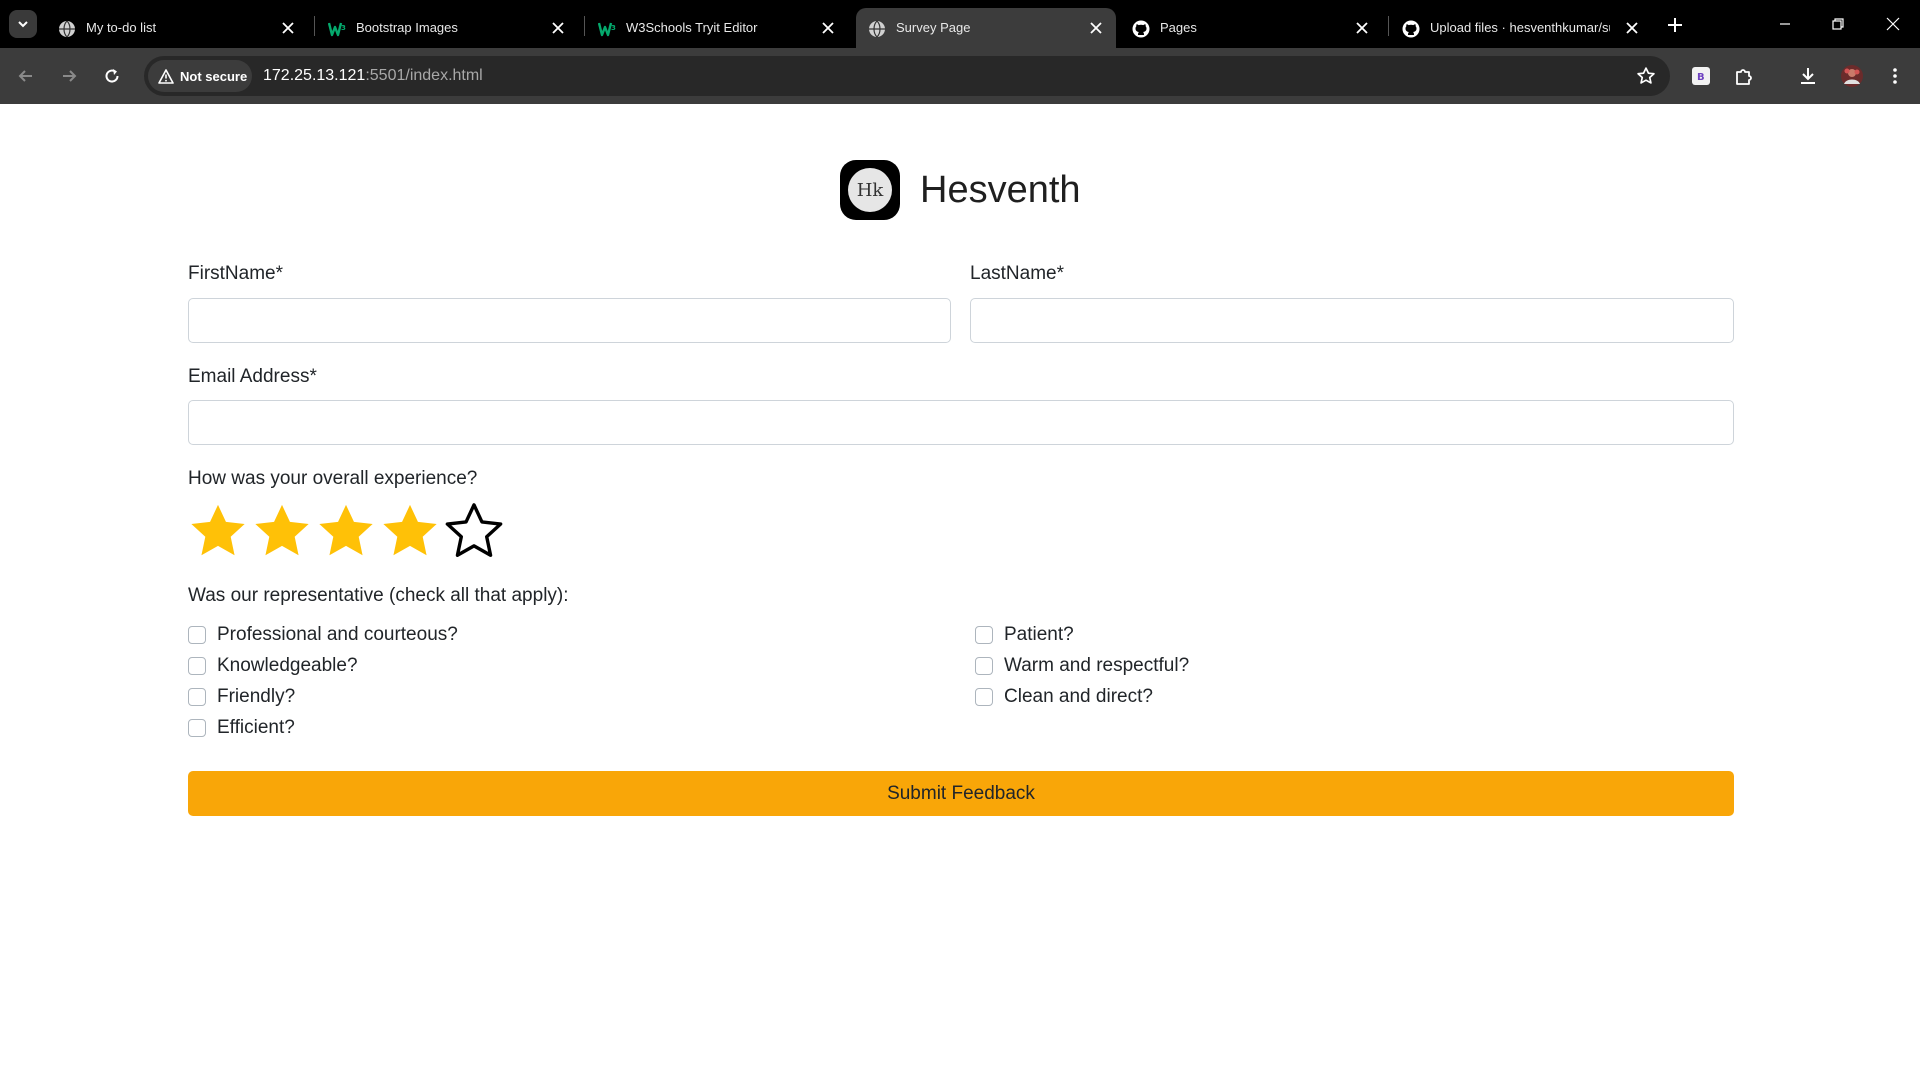  Describe the element at coordinates (1017, 273) in the screenshot. I see `last-name-label: LastName*` at that location.